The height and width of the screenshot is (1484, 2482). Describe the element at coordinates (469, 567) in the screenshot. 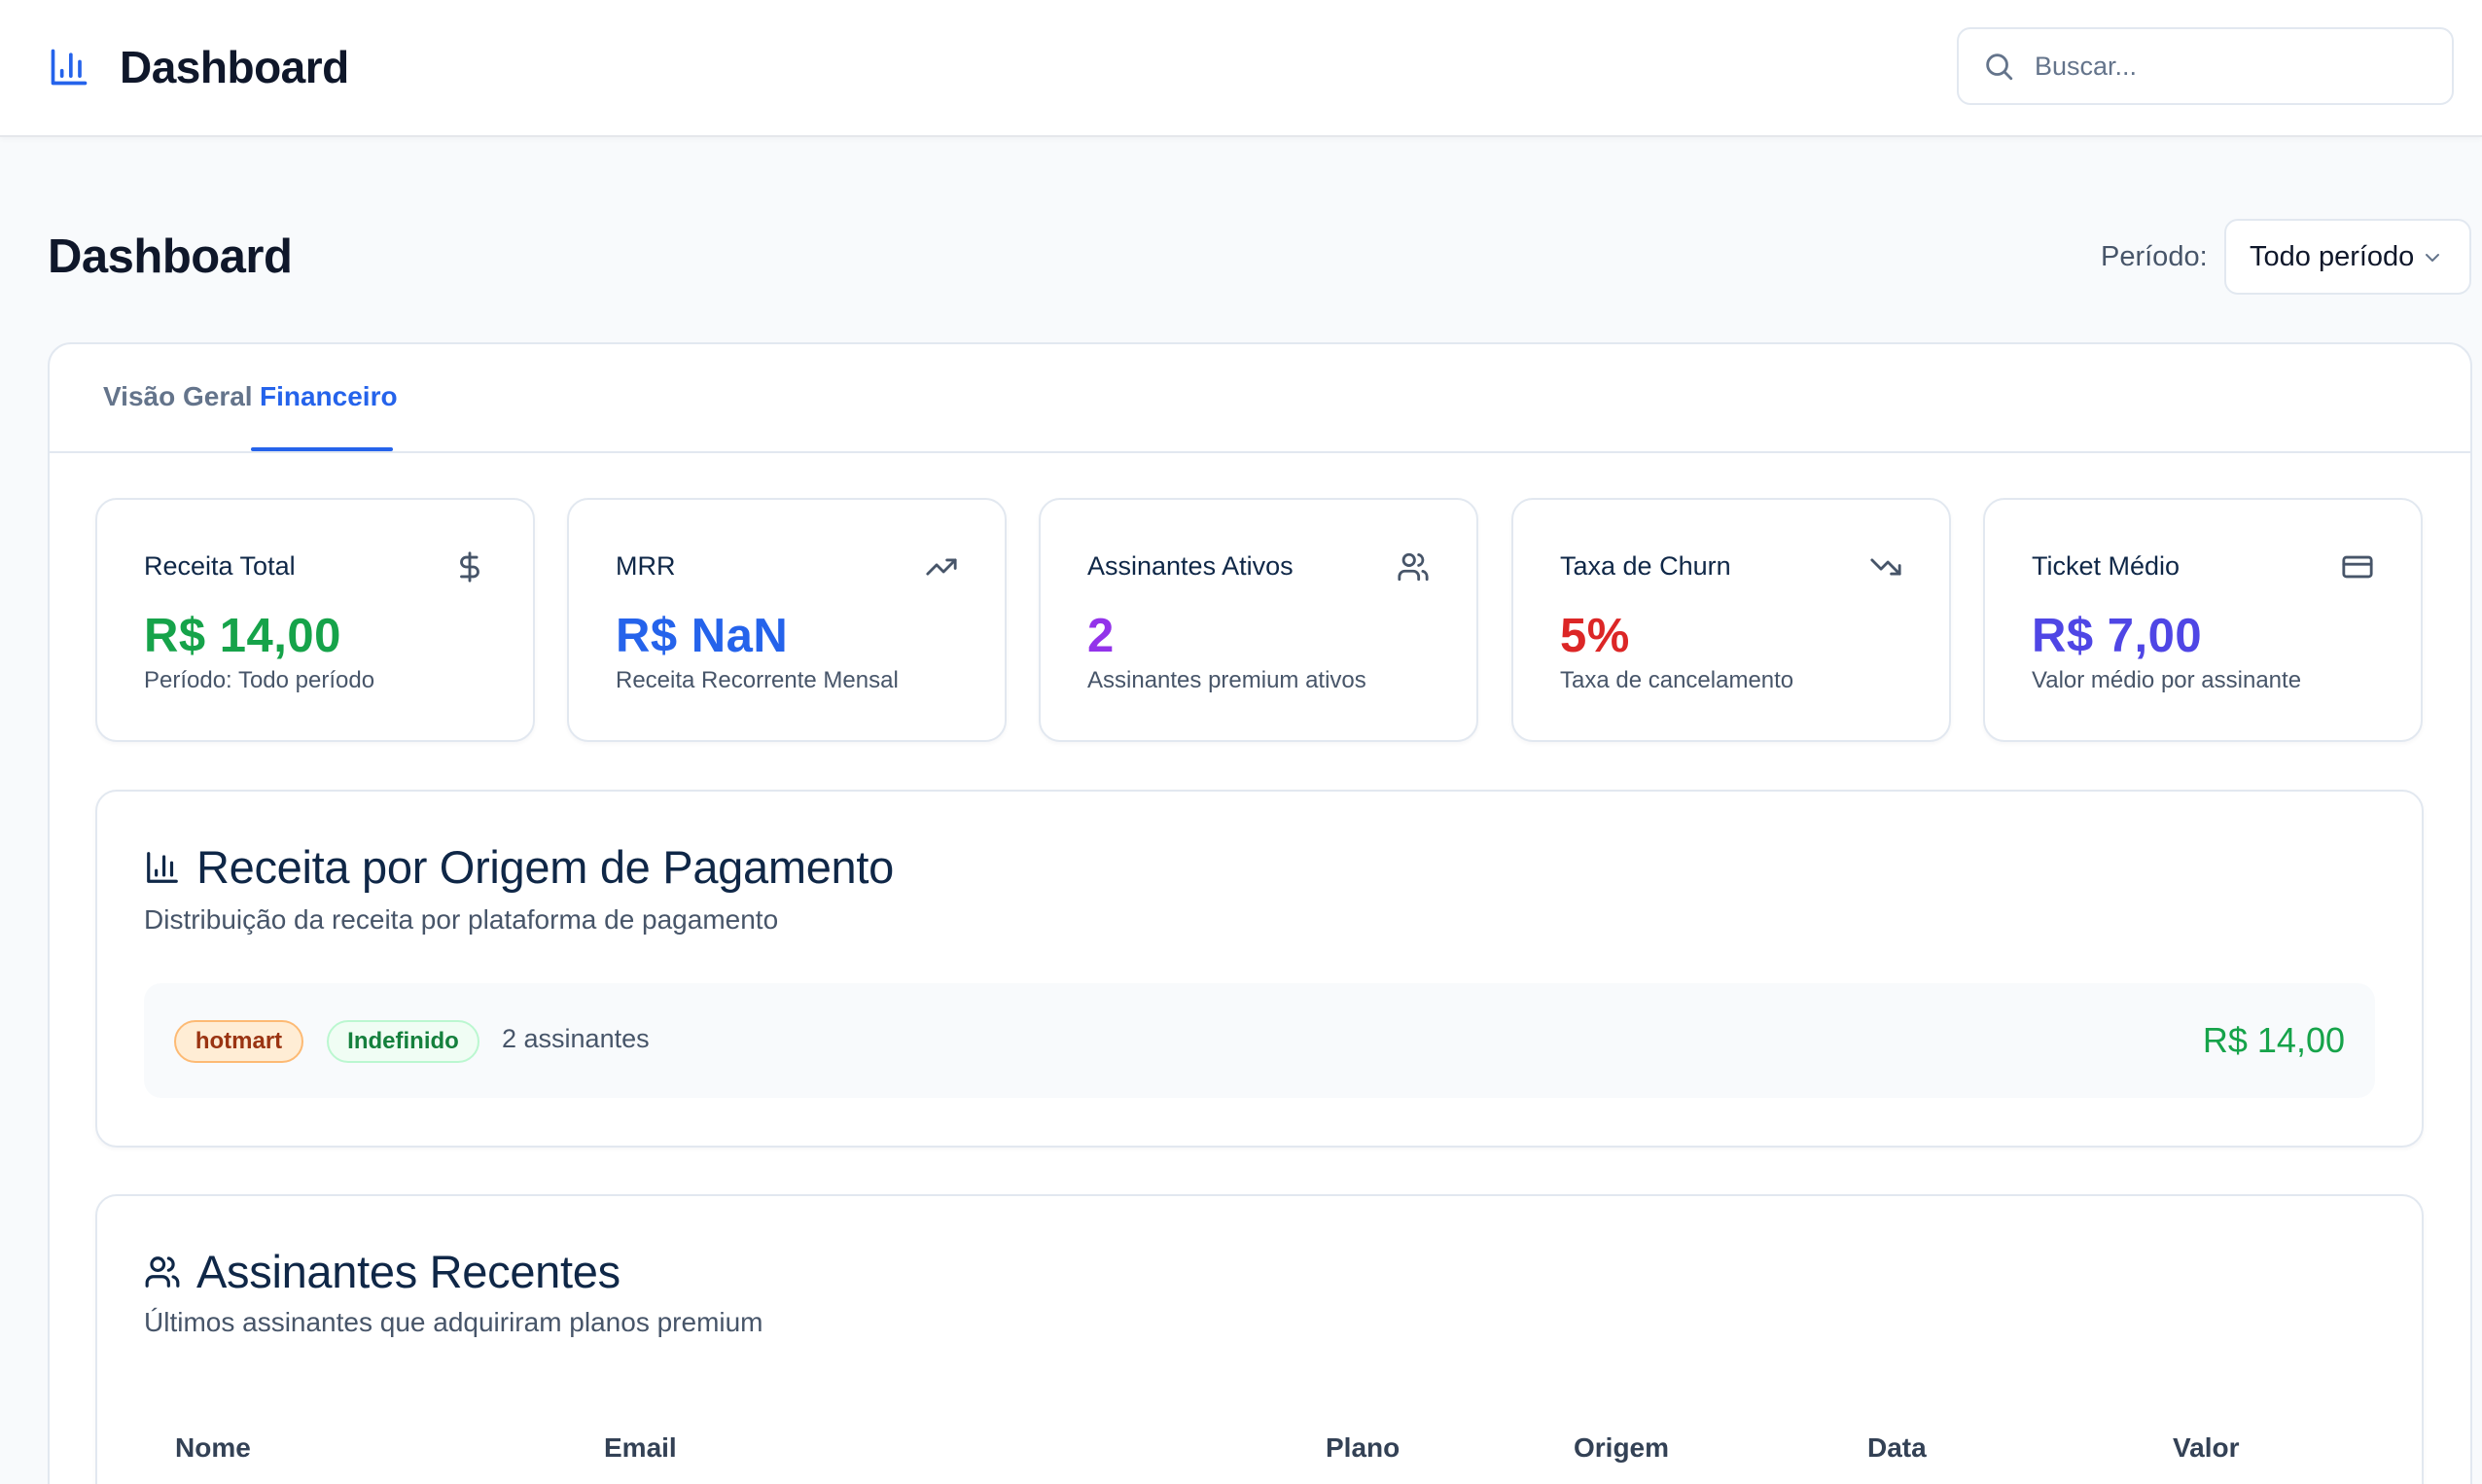

I see `dollar-icon` at that location.